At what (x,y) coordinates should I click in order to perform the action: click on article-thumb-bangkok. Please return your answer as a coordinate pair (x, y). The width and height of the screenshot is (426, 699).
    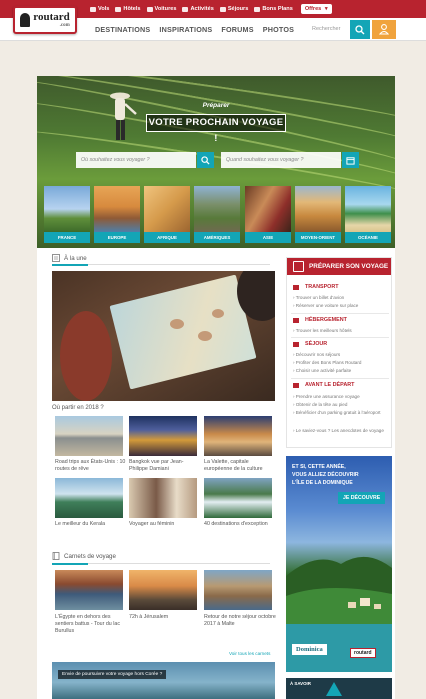
    Looking at the image, I should click on (163, 436).